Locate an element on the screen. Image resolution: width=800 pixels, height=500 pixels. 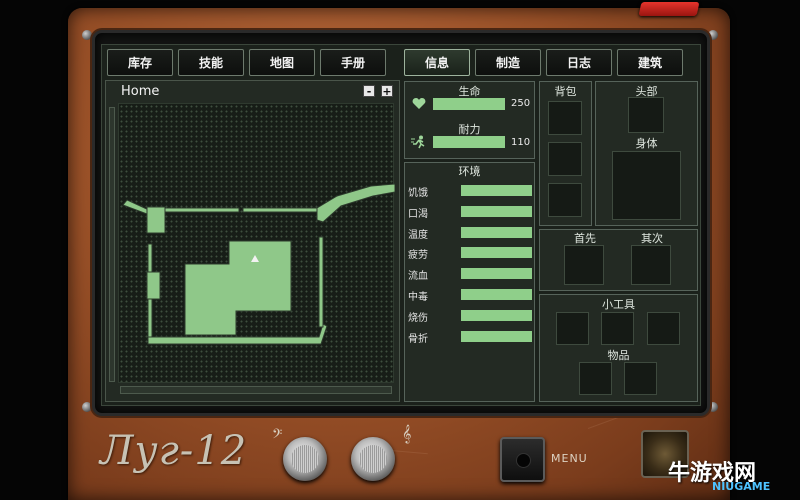
health-value: 250 is located at coordinates (521, 103).